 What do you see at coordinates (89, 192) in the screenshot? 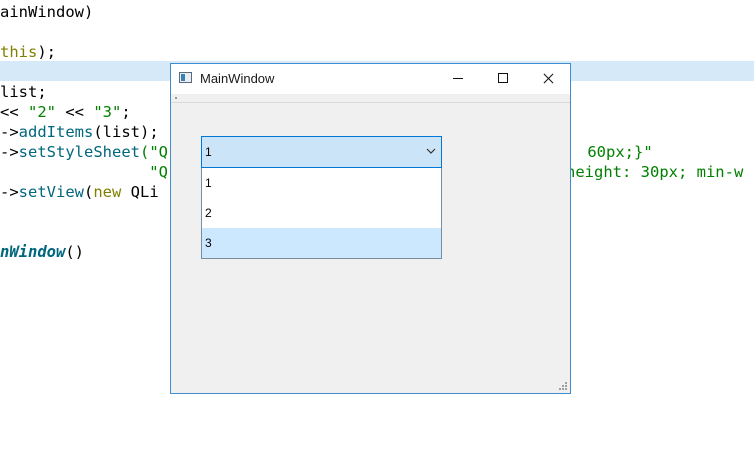
I see `code-token: (` at bounding box center [89, 192].